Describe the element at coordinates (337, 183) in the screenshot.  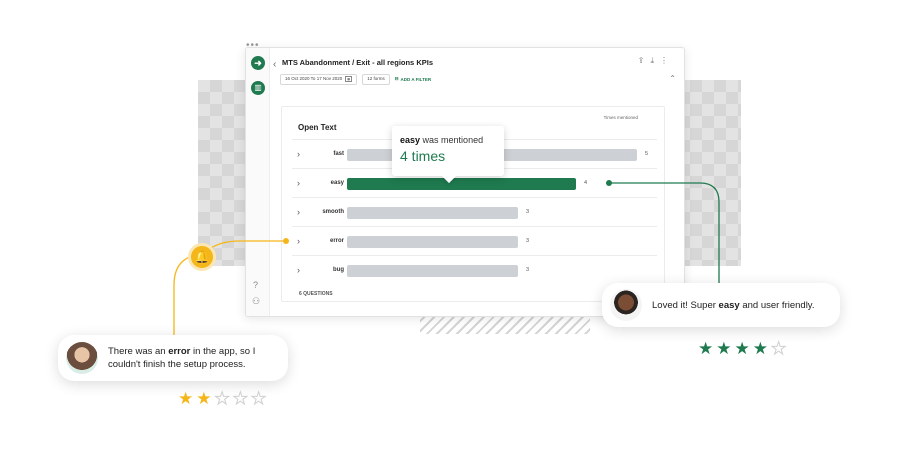
I see `row-label: easy` at that location.